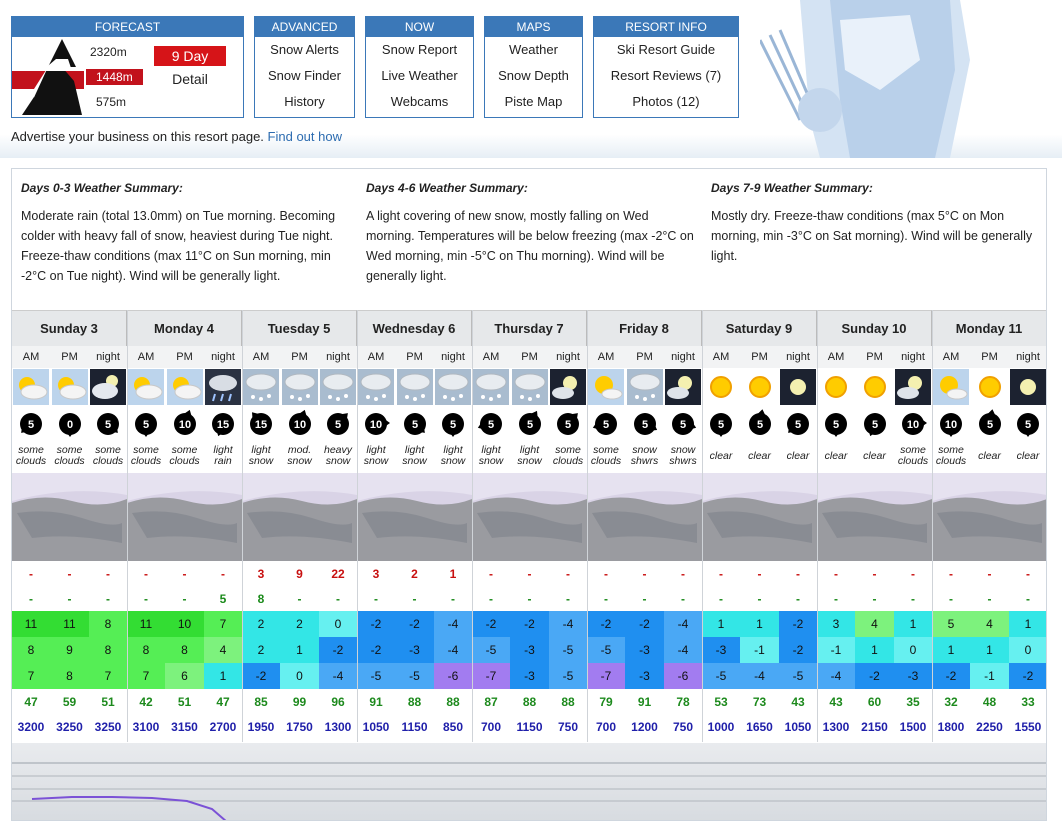  Describe the element at coordinates (304, 102) in the screenshot. I see `nav-history: History` at that location.